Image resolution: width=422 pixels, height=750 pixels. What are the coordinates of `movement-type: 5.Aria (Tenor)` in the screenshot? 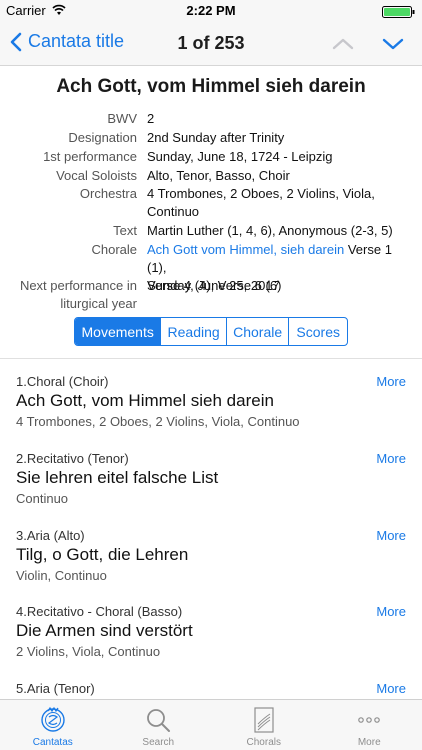 It's located at (55, 688).